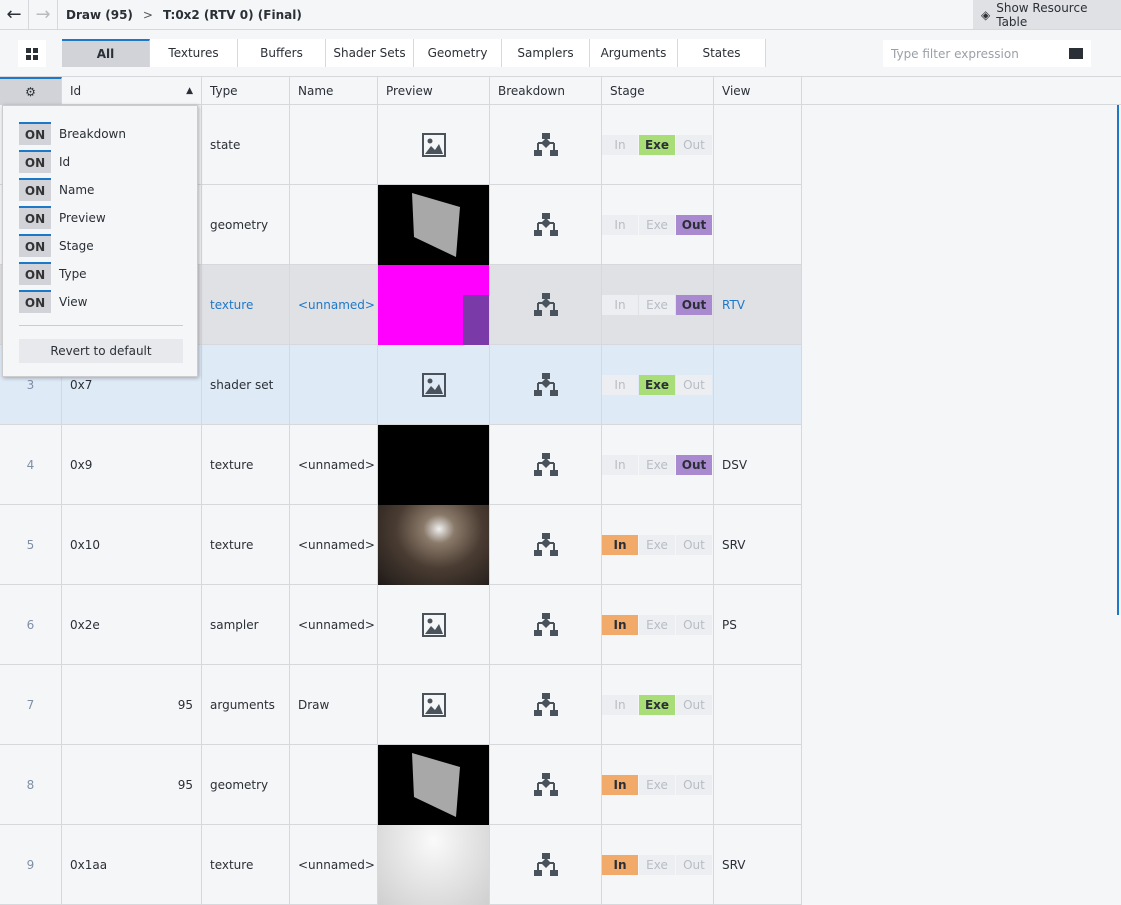  Describe the element at coordinates (232, 15) in the screenshot. I see `breadcrumb-texture: T:0x2 (RTV 0) (Final)` at that location.